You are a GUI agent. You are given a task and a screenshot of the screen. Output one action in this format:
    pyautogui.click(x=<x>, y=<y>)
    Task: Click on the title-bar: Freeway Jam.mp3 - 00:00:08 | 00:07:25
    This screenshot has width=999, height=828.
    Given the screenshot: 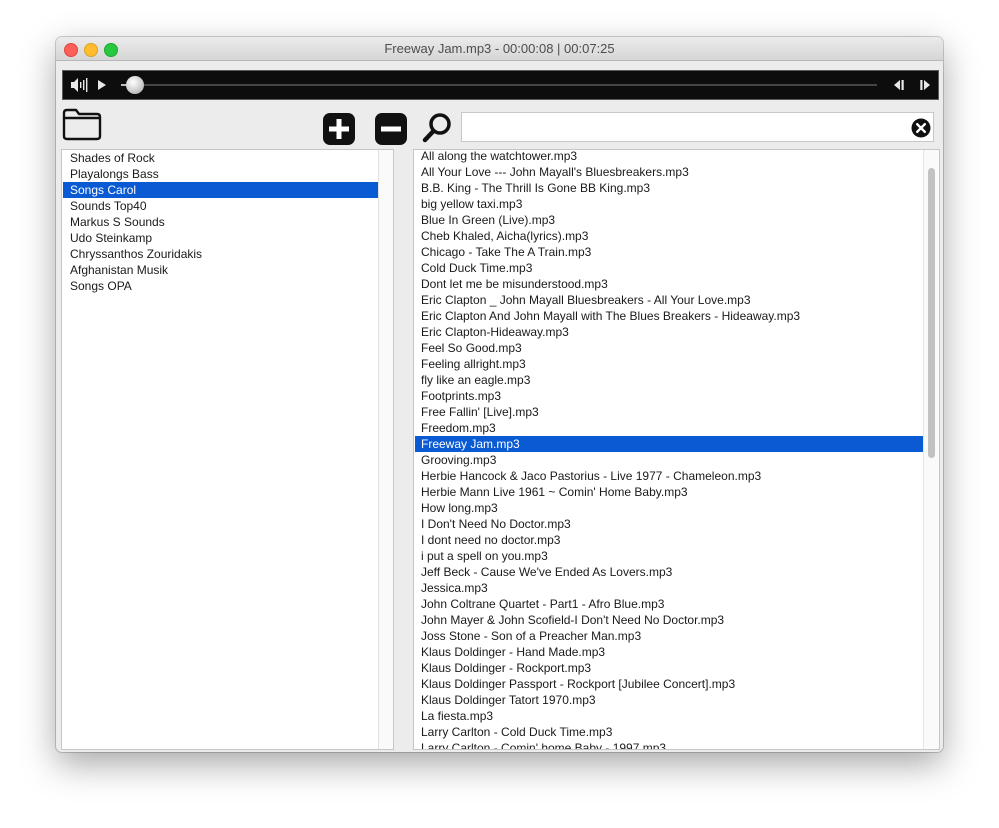 What is the action you would take?
    pyautogui.click(x=499, y=49)
    